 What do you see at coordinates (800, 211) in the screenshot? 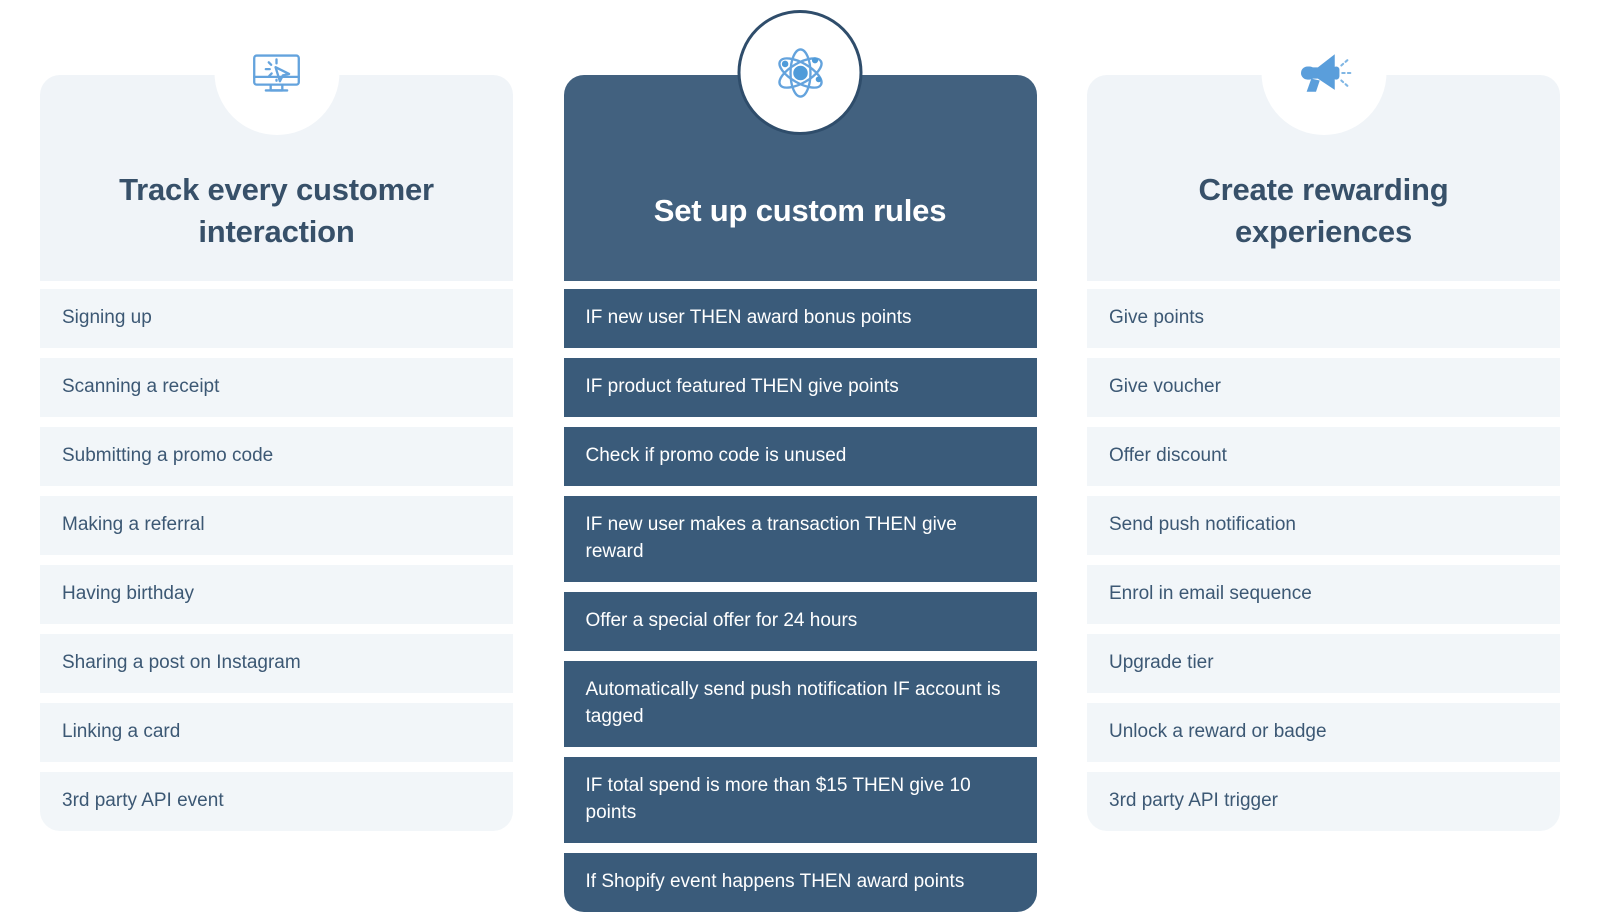
I see `column-title: Set up custom rules` at bounding box center [800, 211].